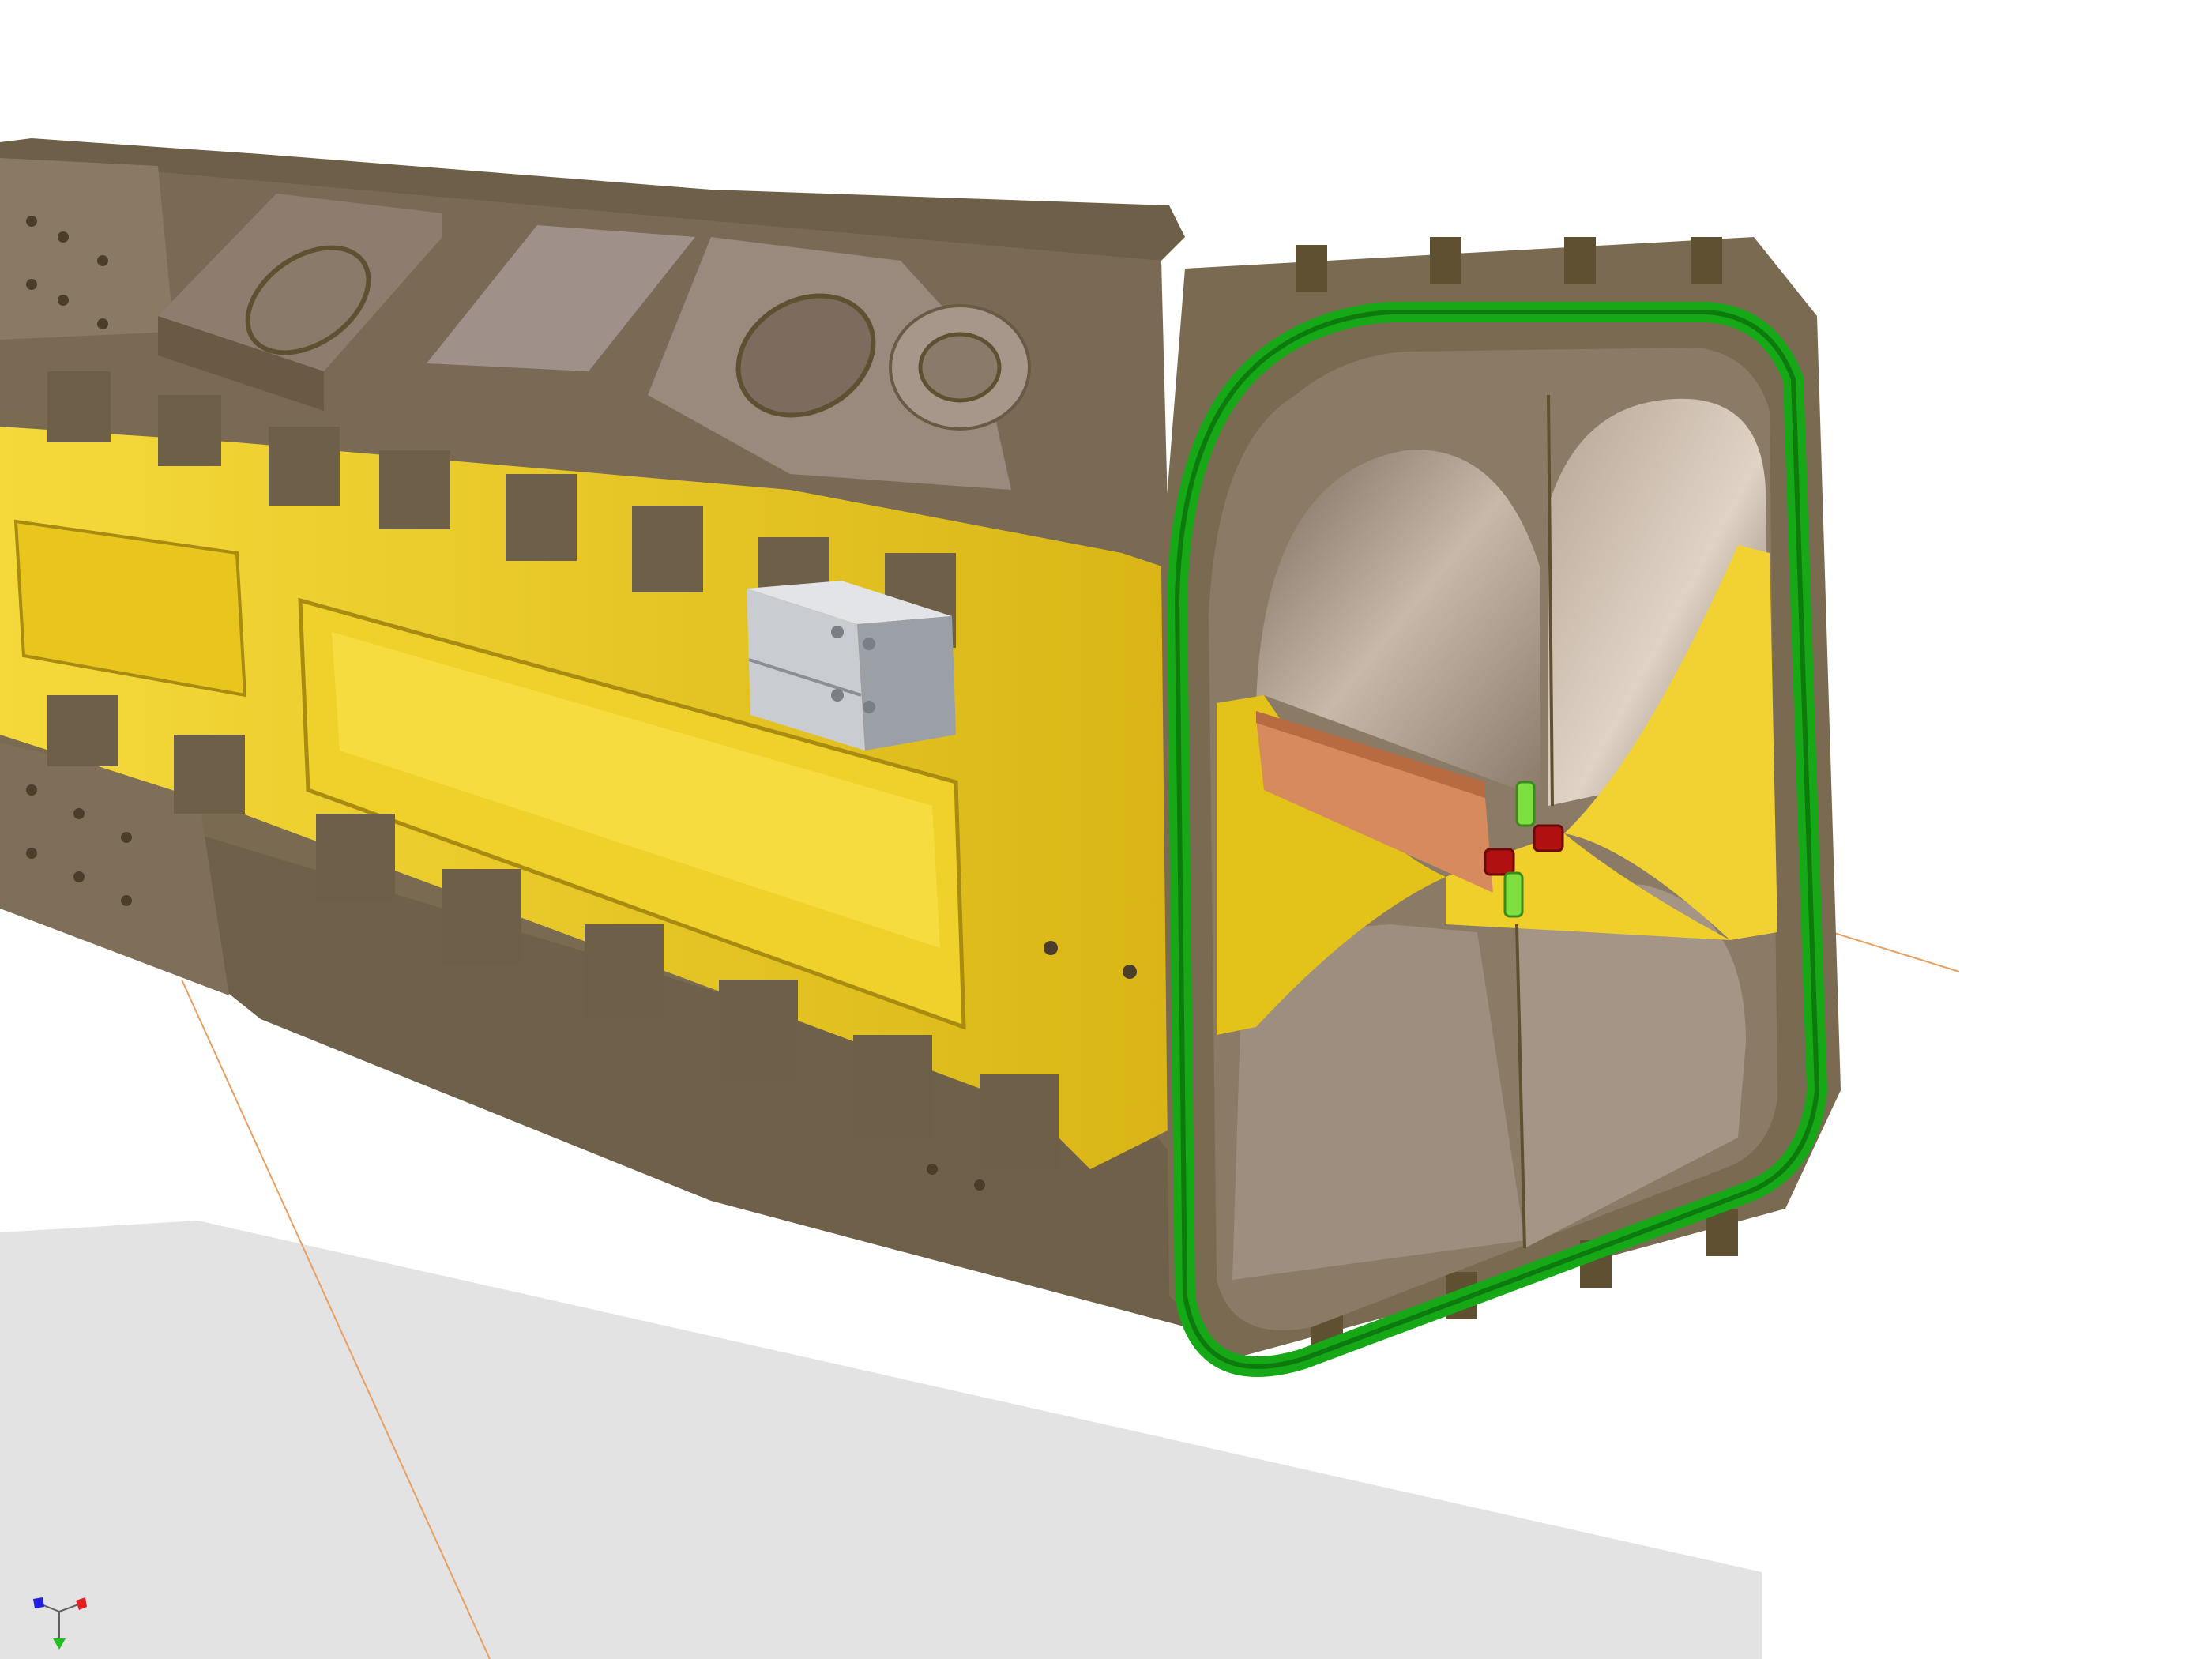 Image resolution: width=2212 pixels, height=1659 pixels. What do you see at coordinates (87, 249) in the screenshot?
I see `left-end-block` at bounding box center [87, 249].